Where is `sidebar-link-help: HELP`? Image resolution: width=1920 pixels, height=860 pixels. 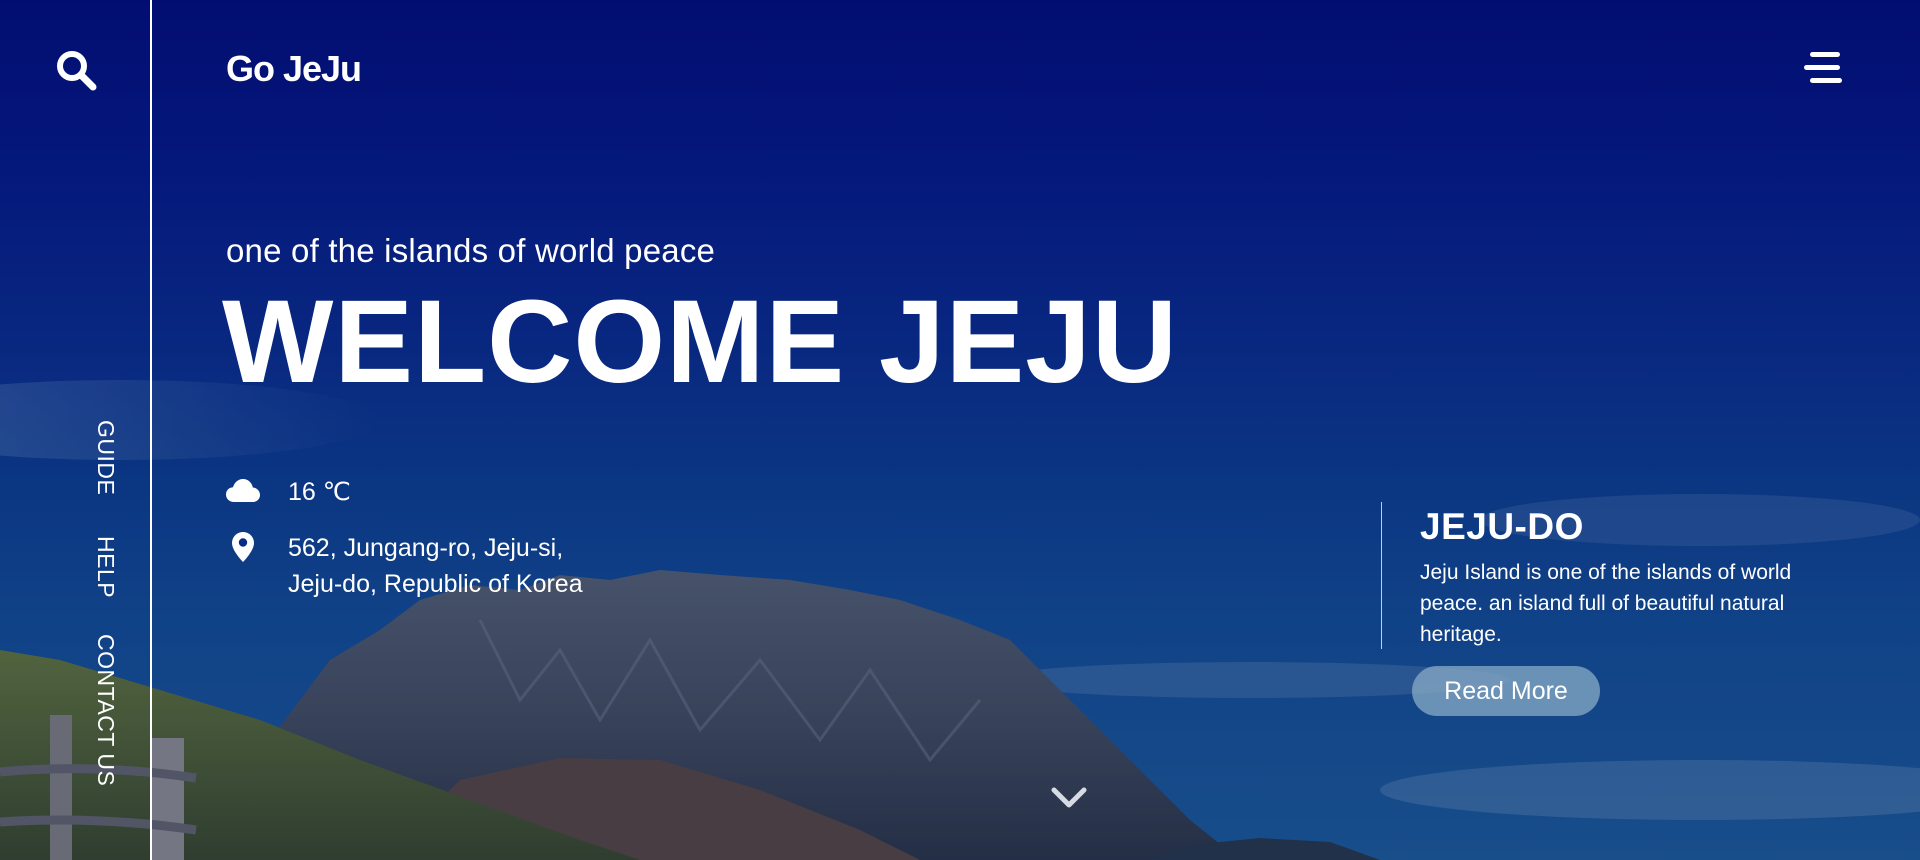
sidebar-link-help: HELP is located at coordinates (105, 567).